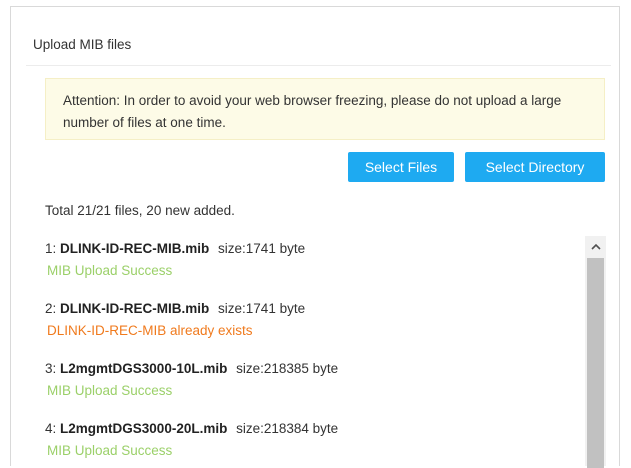 The width and height of the screenshot is (631, 468). I want to click on select-directory-button: Select Directory, so click(535, 167).